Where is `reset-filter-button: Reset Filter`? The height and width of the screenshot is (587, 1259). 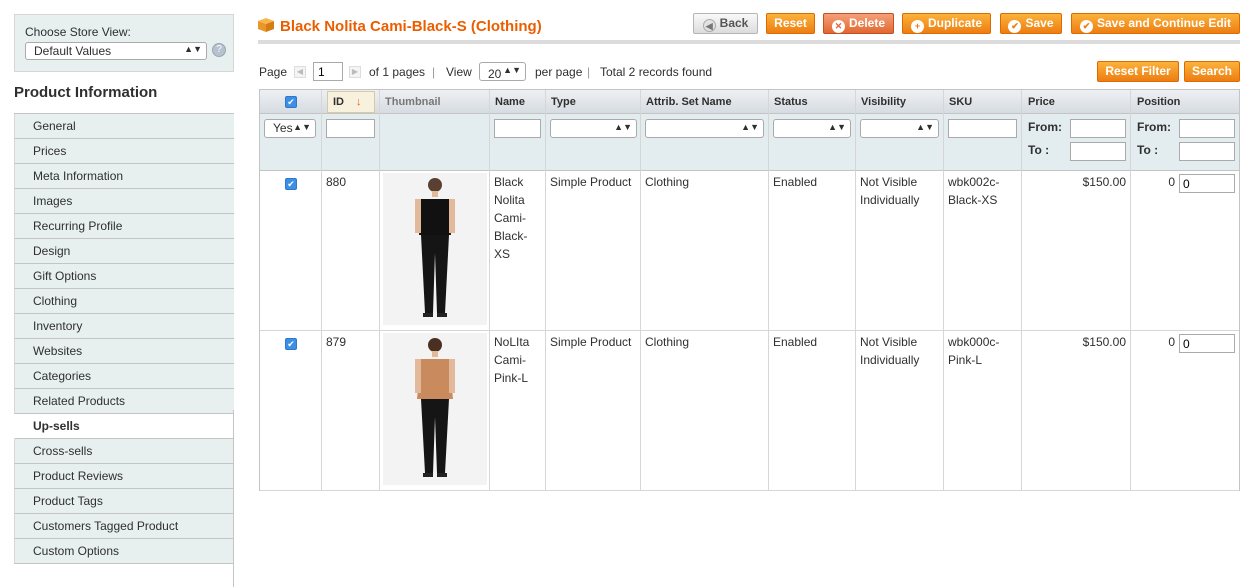
reset-filter-button: Reset Filter is located at coordinates (1138, 71).